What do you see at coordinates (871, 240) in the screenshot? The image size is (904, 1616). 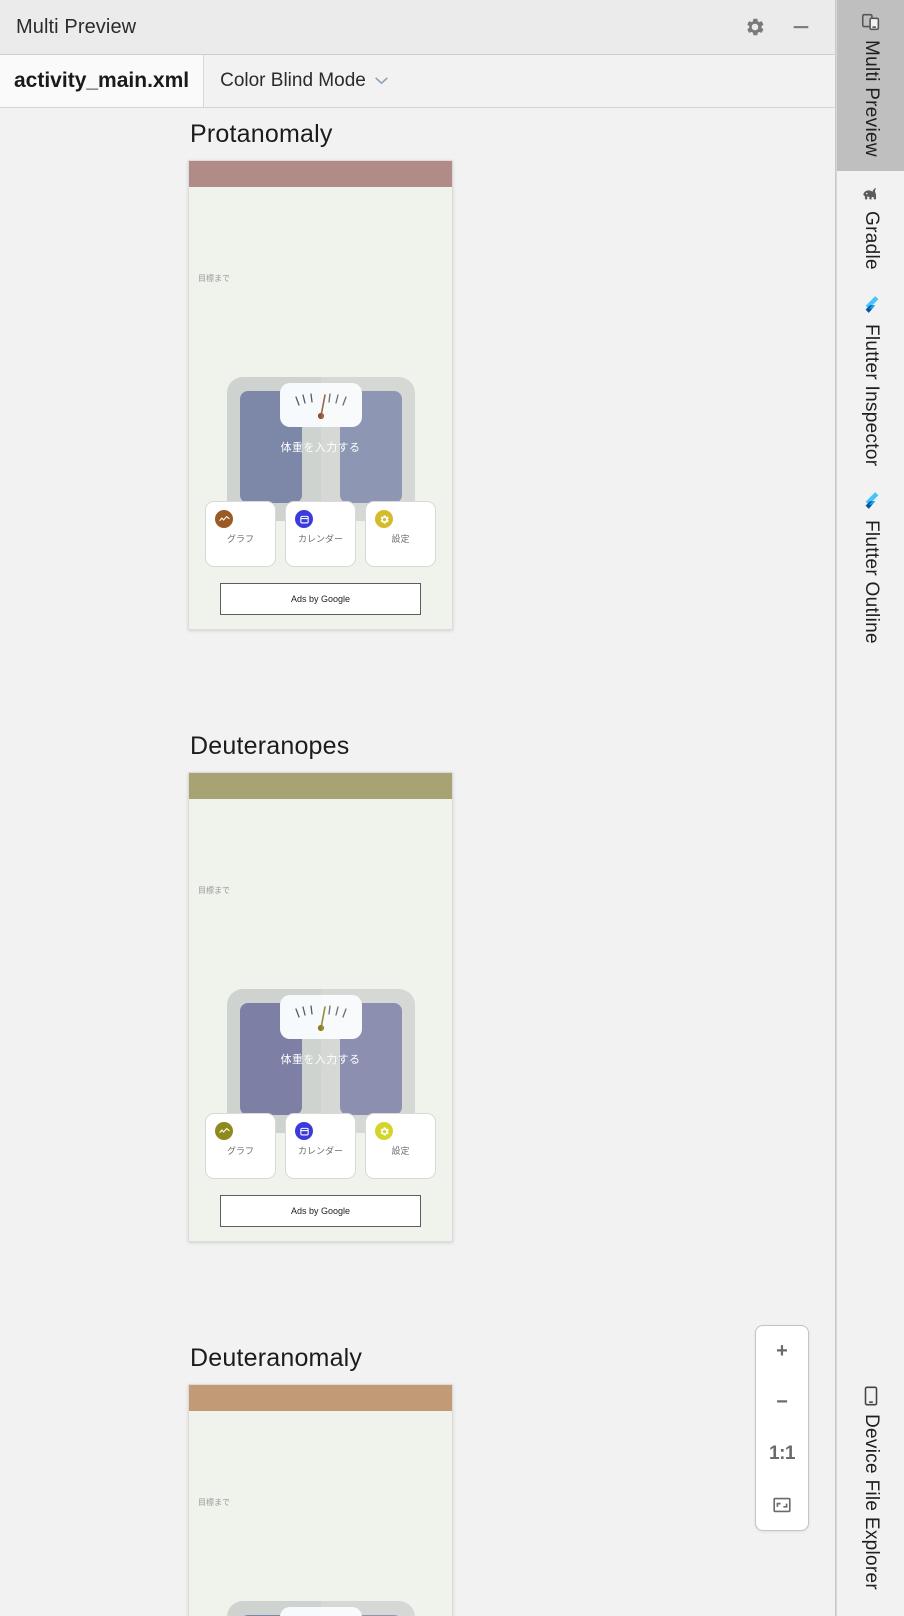 I see `sidebar-item-label: Gradle` at bounding box center [871, 240].